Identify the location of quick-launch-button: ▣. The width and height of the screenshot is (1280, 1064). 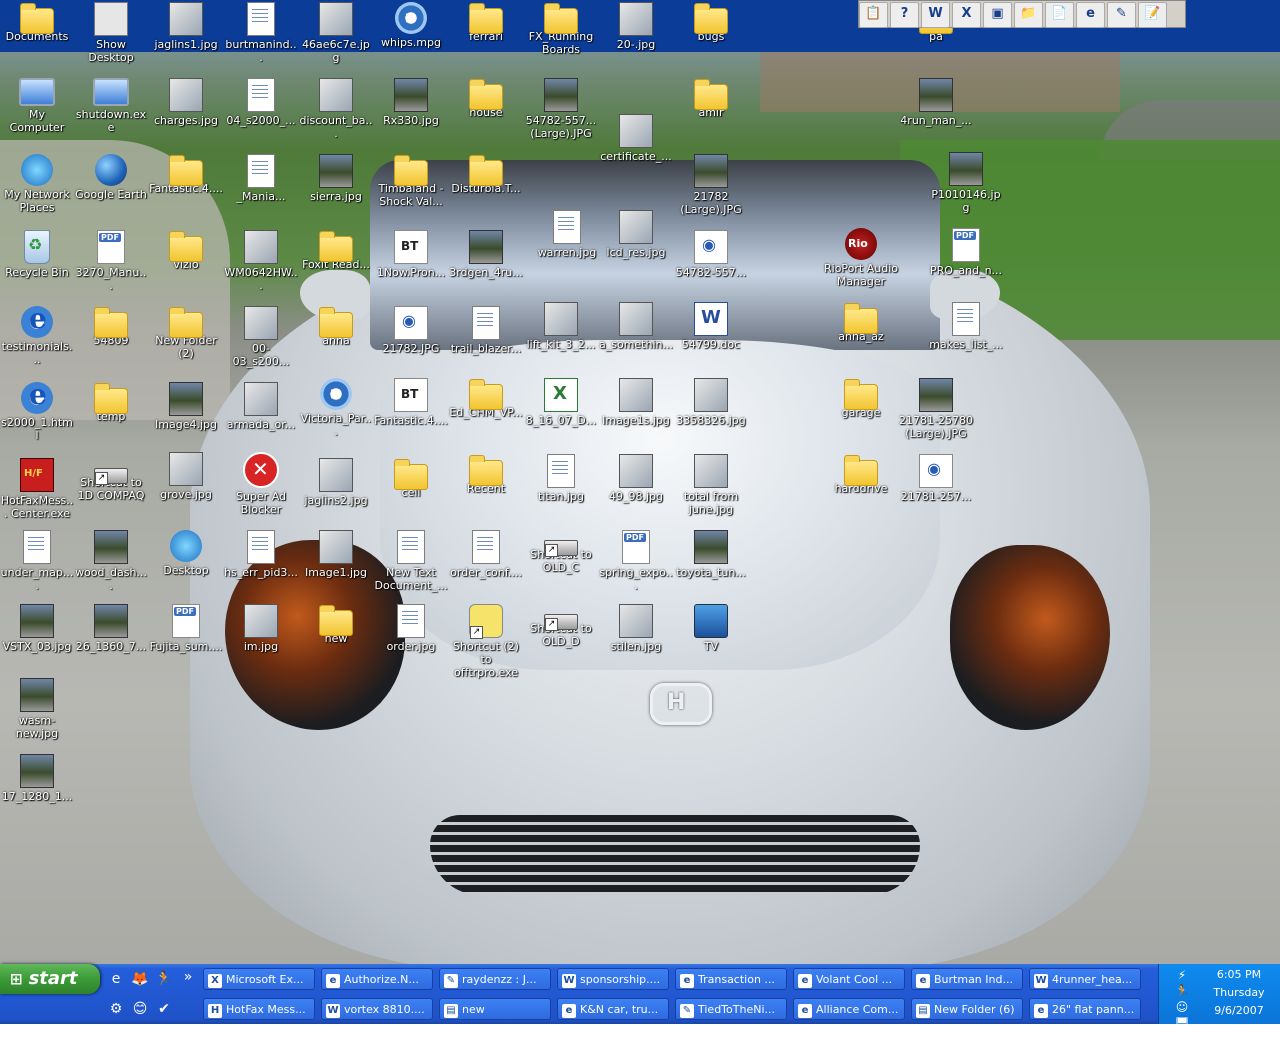
(997, 15).